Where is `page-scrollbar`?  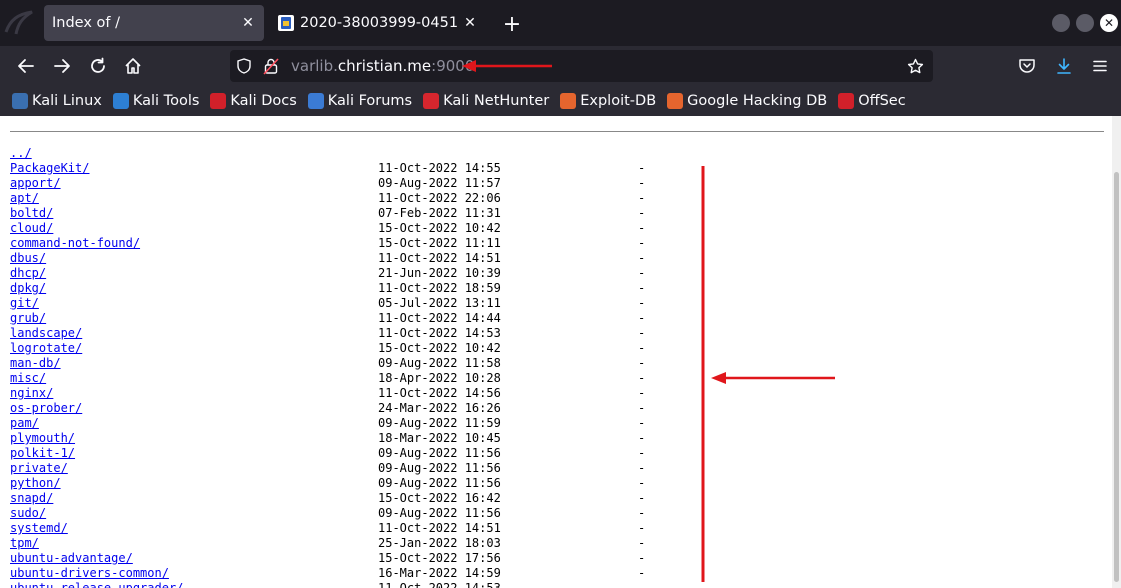
page-scrollbar is located at coordinates (1116, 352).